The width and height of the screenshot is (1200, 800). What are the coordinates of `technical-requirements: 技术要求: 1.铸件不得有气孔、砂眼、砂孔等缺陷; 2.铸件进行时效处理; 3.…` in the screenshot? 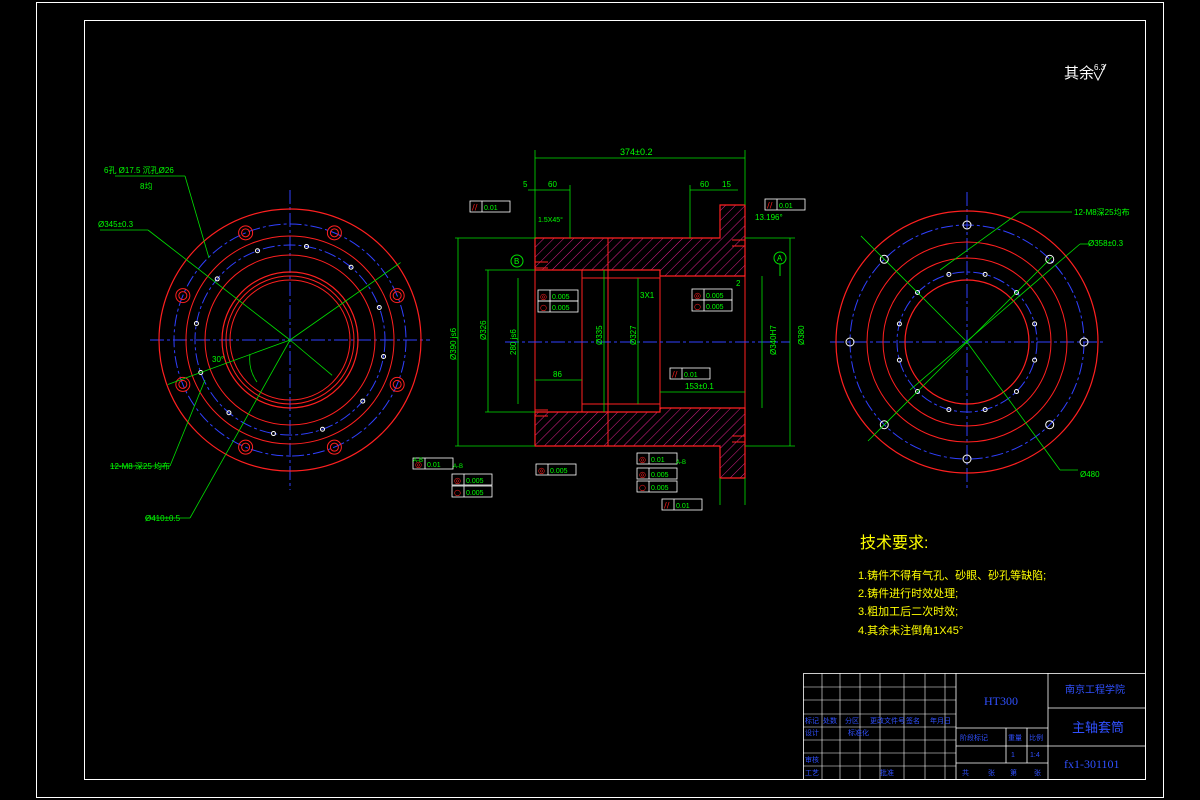 It's located at (952, 585).